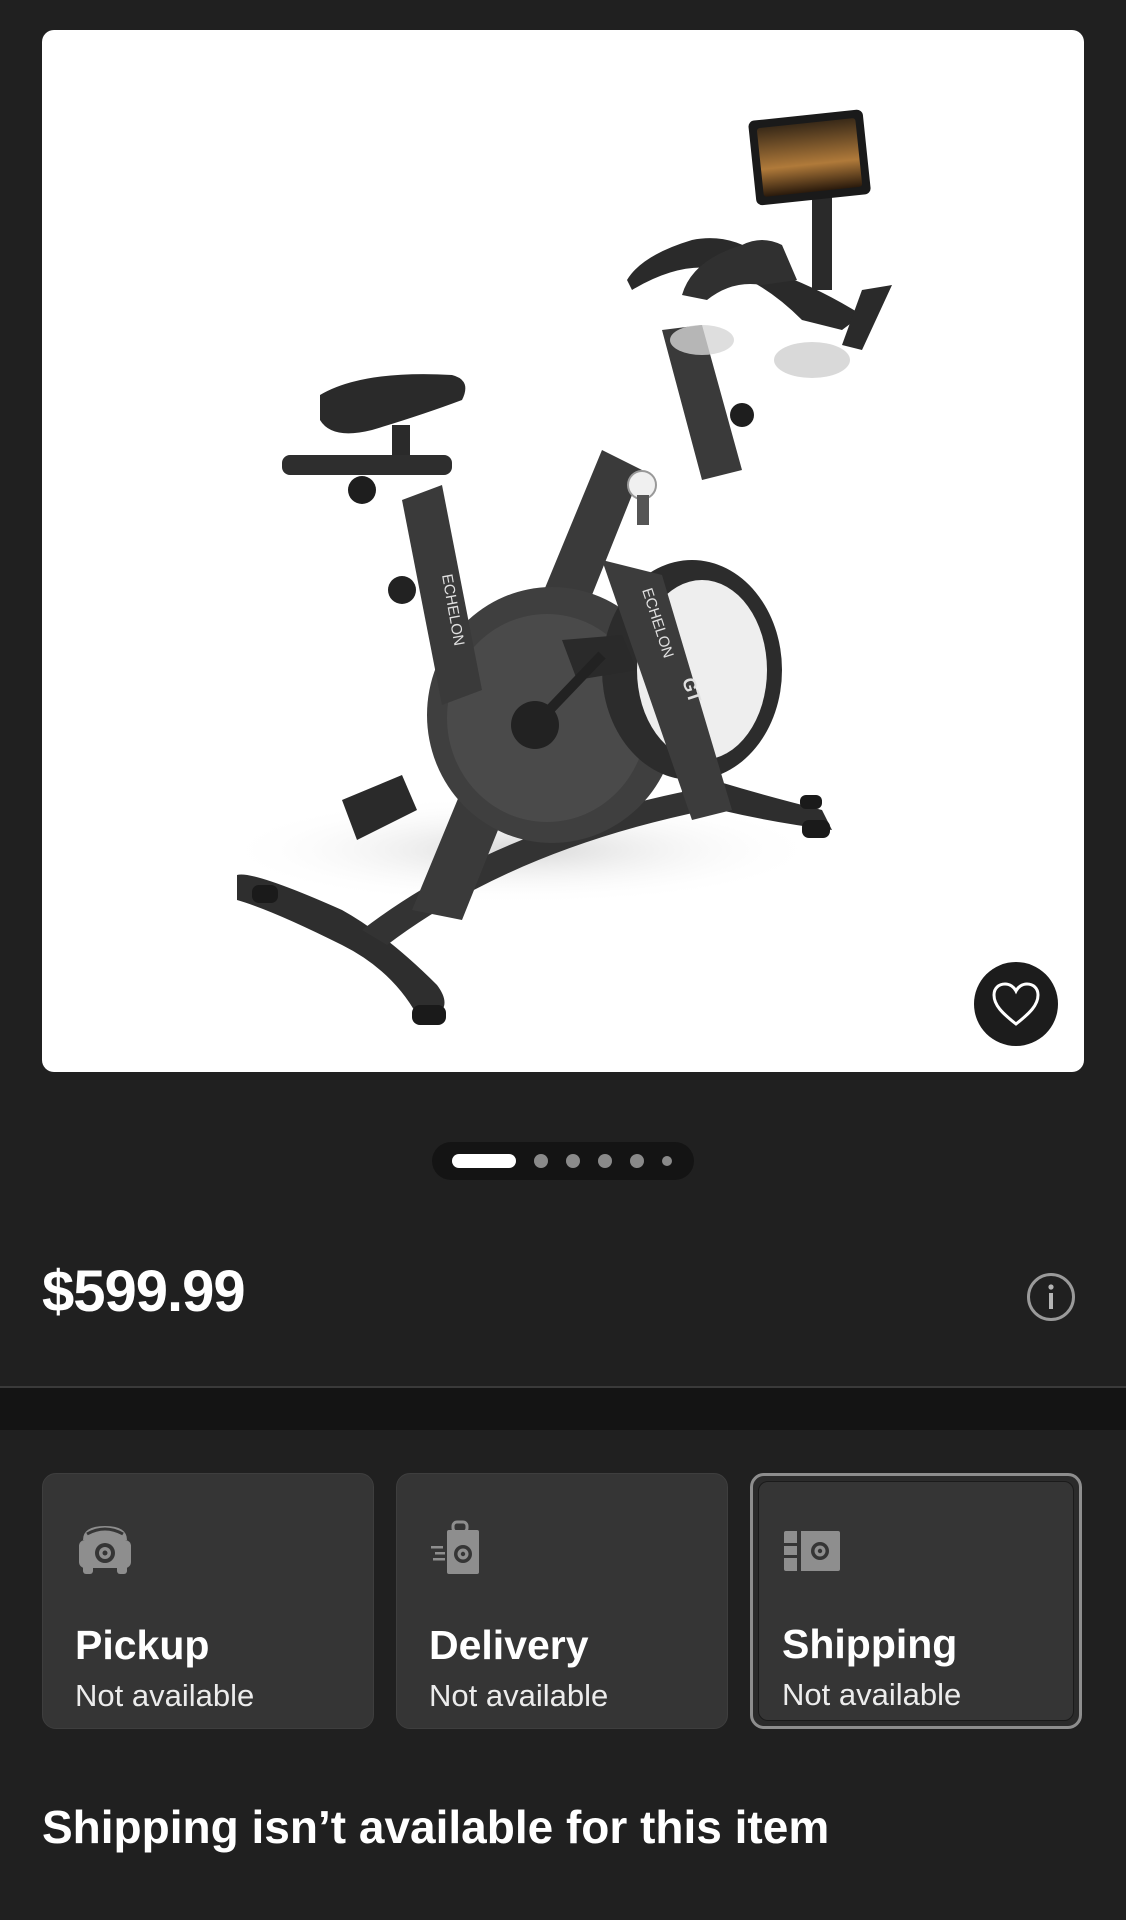 This screenshot has height=1920, width=1126. What do you see at coordinates (509, 1645) in the screenshot?
I see `option-title: Delivery` at bounding box center [509, 1645].